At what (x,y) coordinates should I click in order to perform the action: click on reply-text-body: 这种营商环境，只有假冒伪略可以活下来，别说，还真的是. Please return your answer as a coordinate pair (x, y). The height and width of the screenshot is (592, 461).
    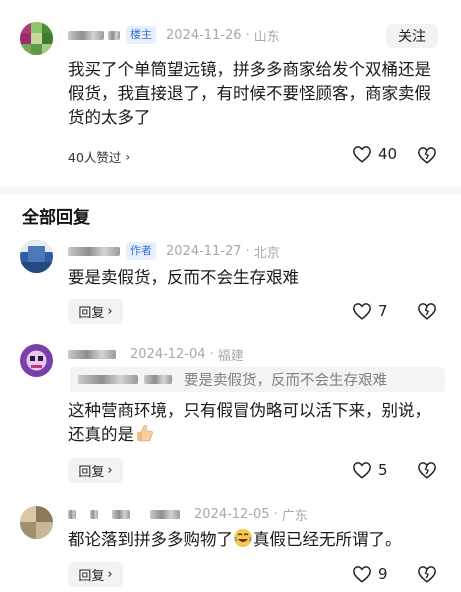
    Looking at the image, I should click on (249, 422).